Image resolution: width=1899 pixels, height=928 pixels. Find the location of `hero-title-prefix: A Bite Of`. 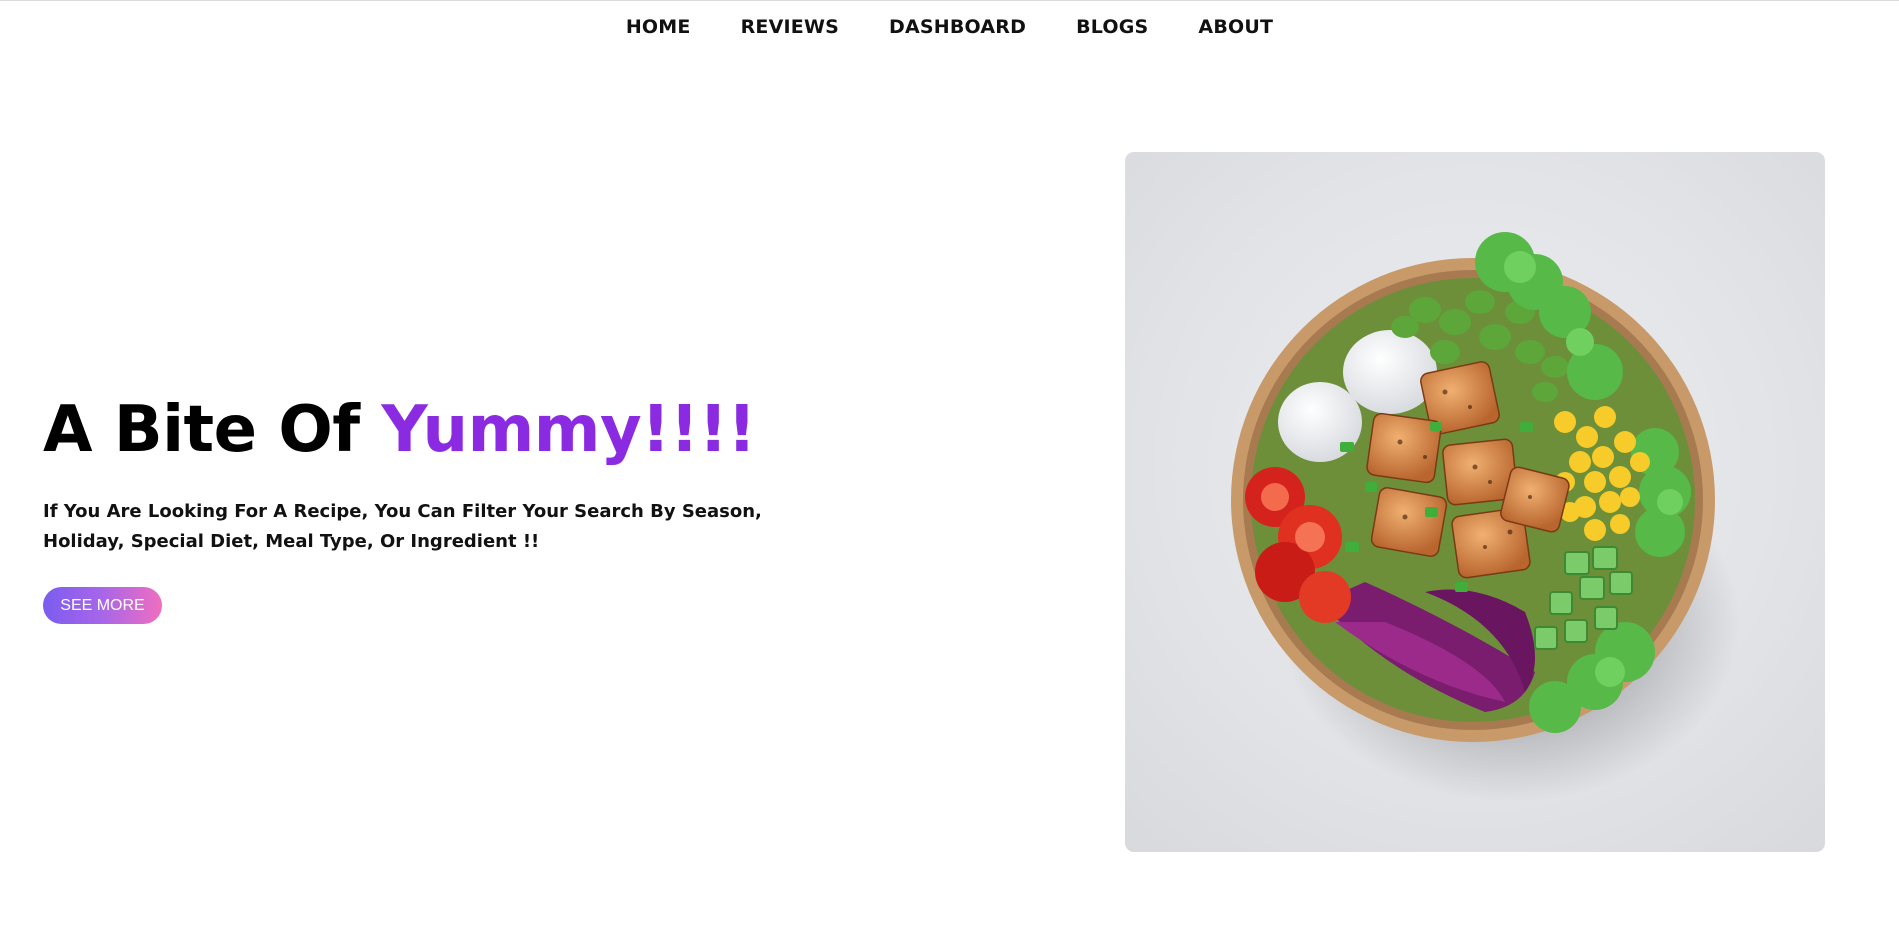

hero-title-prefix: A Bite Of is located at coordinates (212, 430).